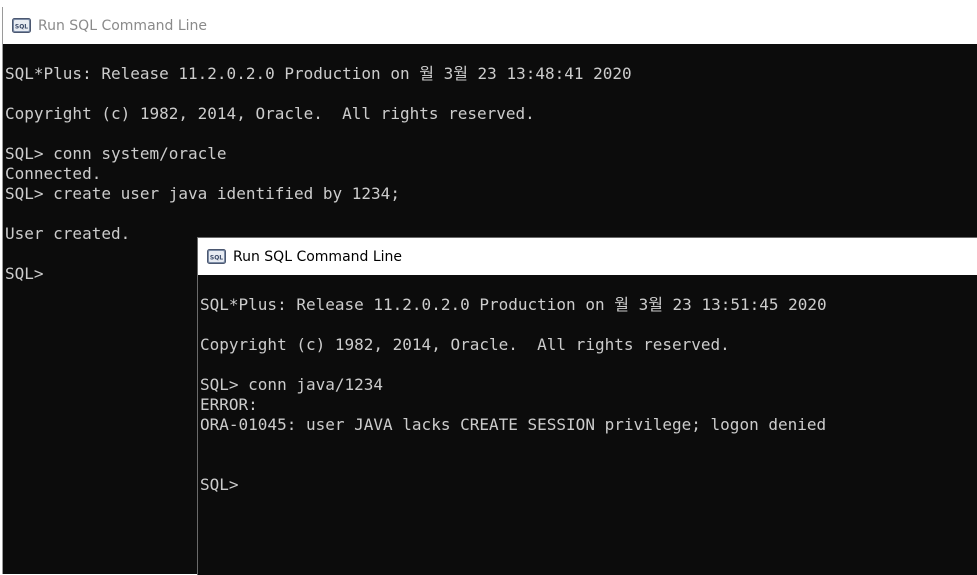 The height and width of the screenshot is (575, 977). What do you see at coordinates (53, 173) in the screenshot?
I see `console-line: Connected.` at bounding box center [53, 173].